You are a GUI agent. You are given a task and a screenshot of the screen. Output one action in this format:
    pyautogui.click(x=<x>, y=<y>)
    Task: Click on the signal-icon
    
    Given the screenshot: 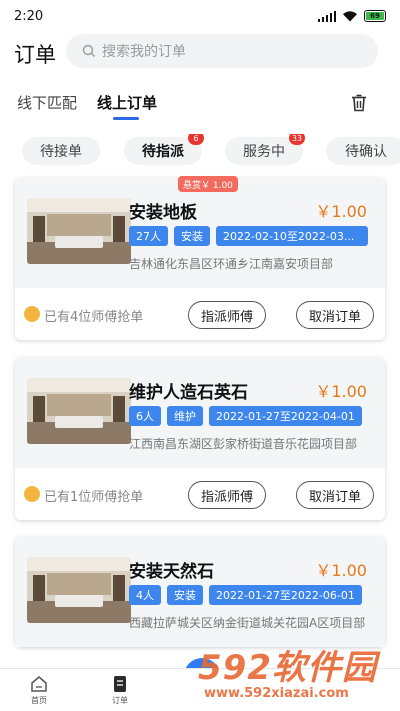 What is the action you would take?
    pyautogui.click(x=326, y=16)
    